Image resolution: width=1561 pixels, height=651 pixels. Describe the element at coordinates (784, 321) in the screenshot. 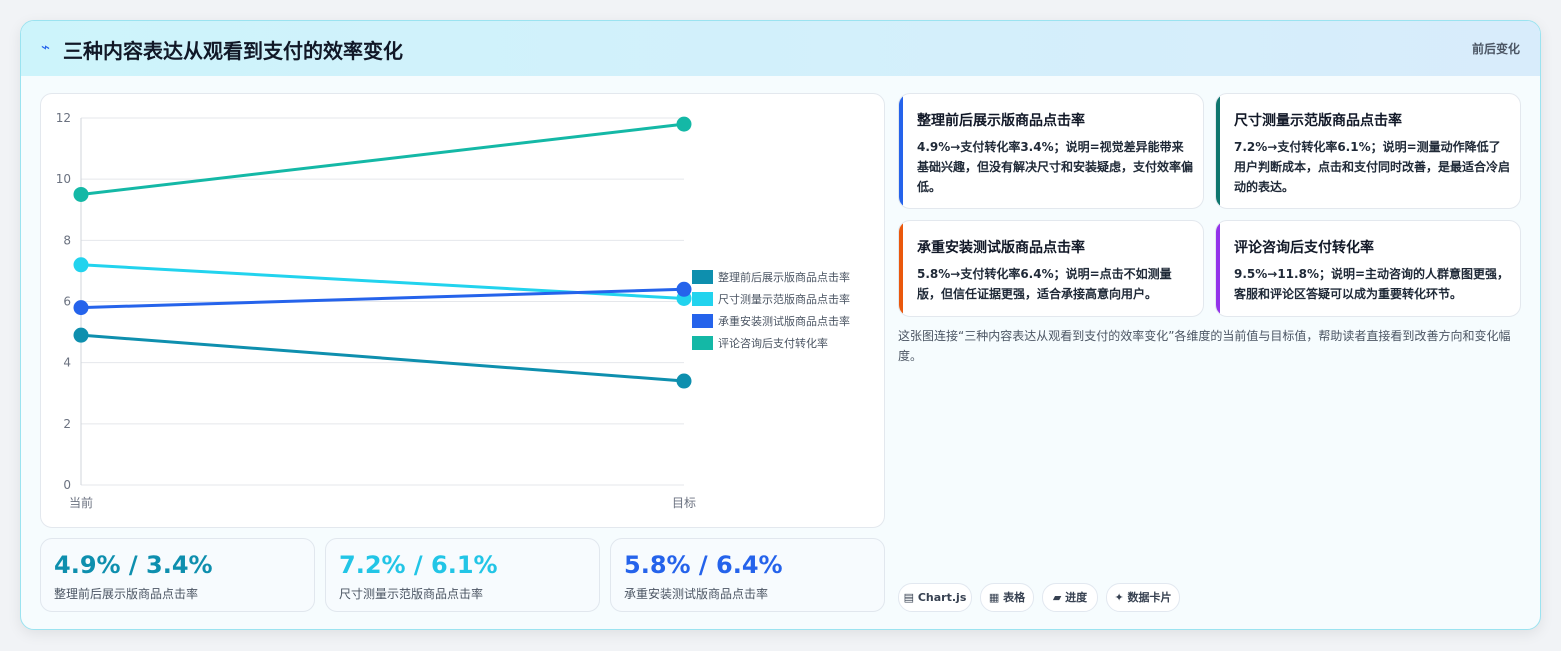

I see `legend-label: 承重安装测试版商品点击率` at that location.